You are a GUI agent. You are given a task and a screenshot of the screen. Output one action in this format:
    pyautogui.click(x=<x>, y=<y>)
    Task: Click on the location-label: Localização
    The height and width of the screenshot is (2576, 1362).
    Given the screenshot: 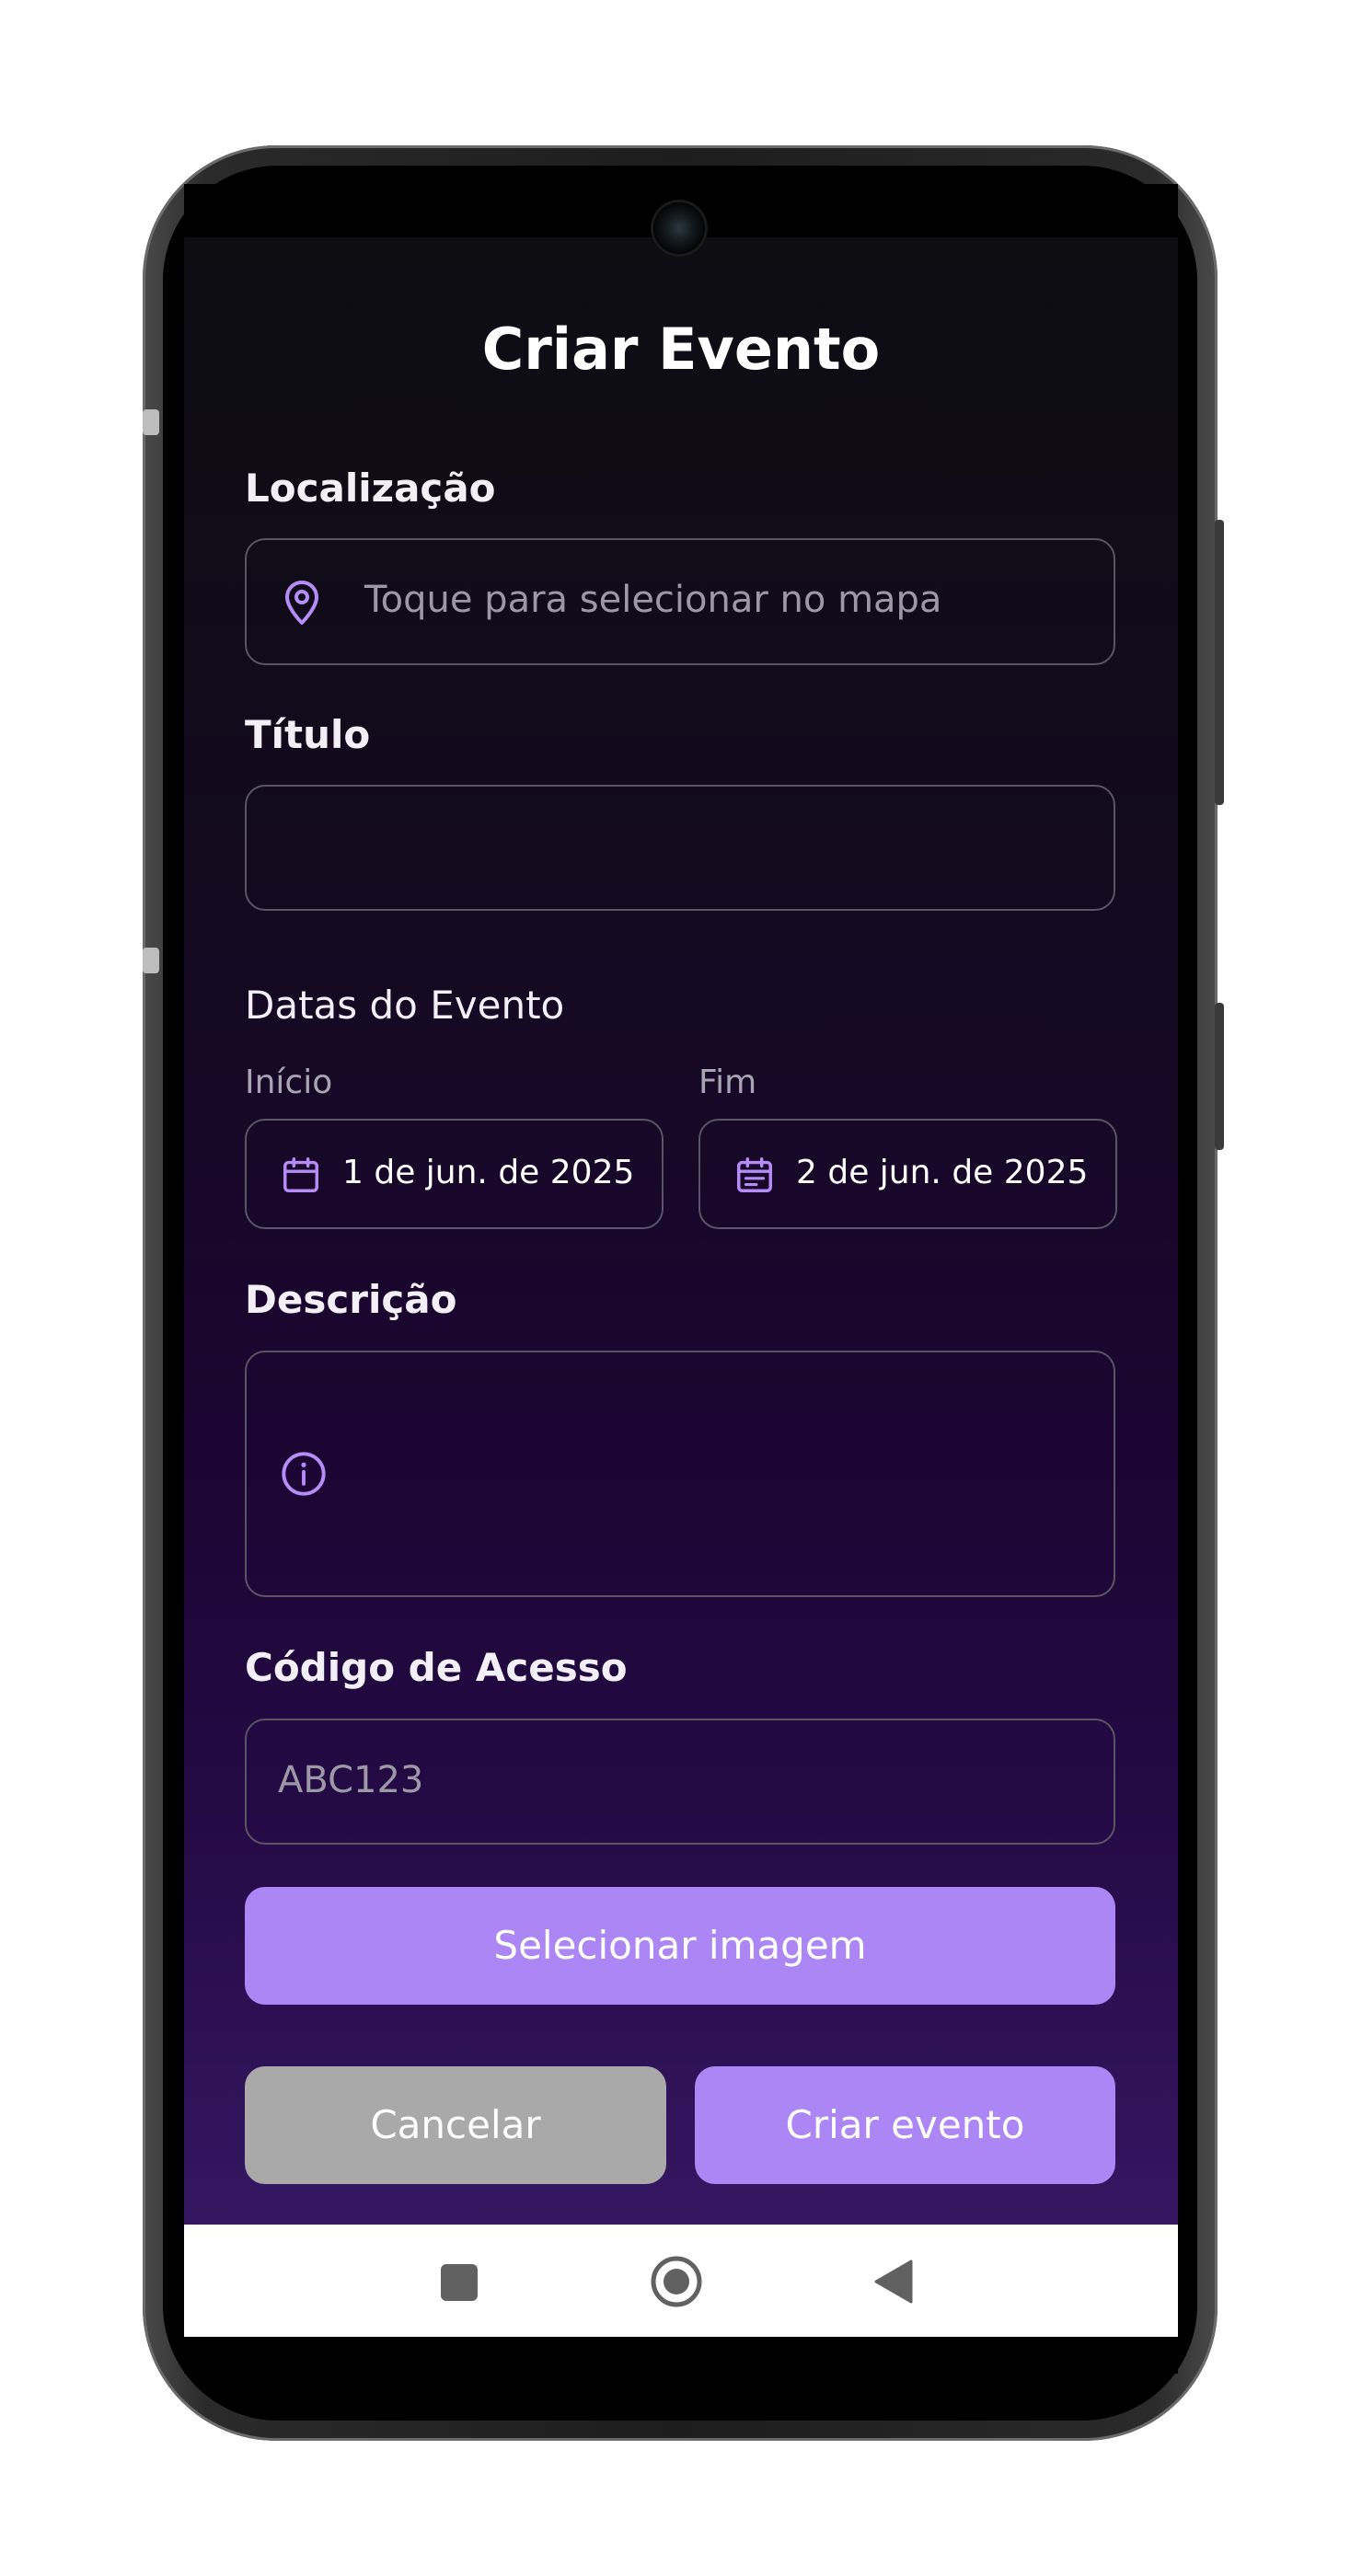 What is the action you would take?
    pyautogui.click(x=370, y=488)
    